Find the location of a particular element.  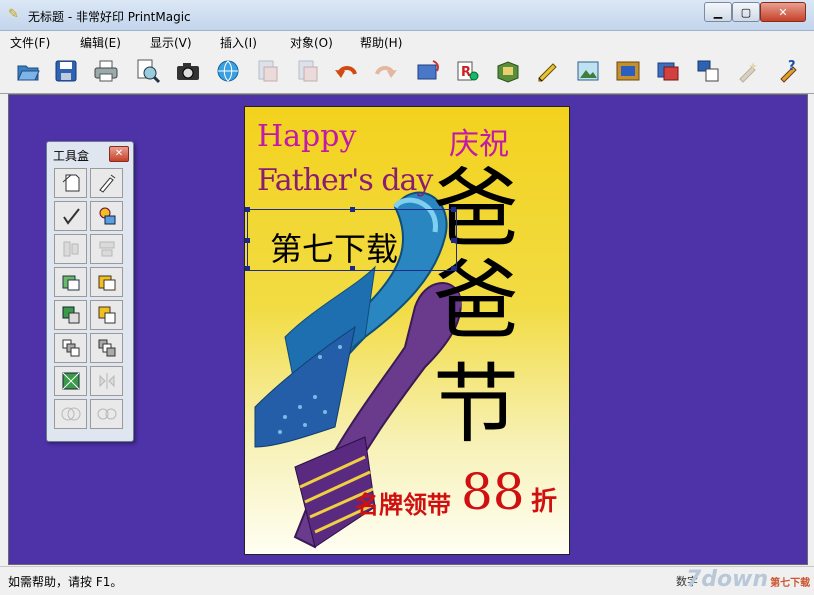

align-top-icon is located at coordinates (106, 249).